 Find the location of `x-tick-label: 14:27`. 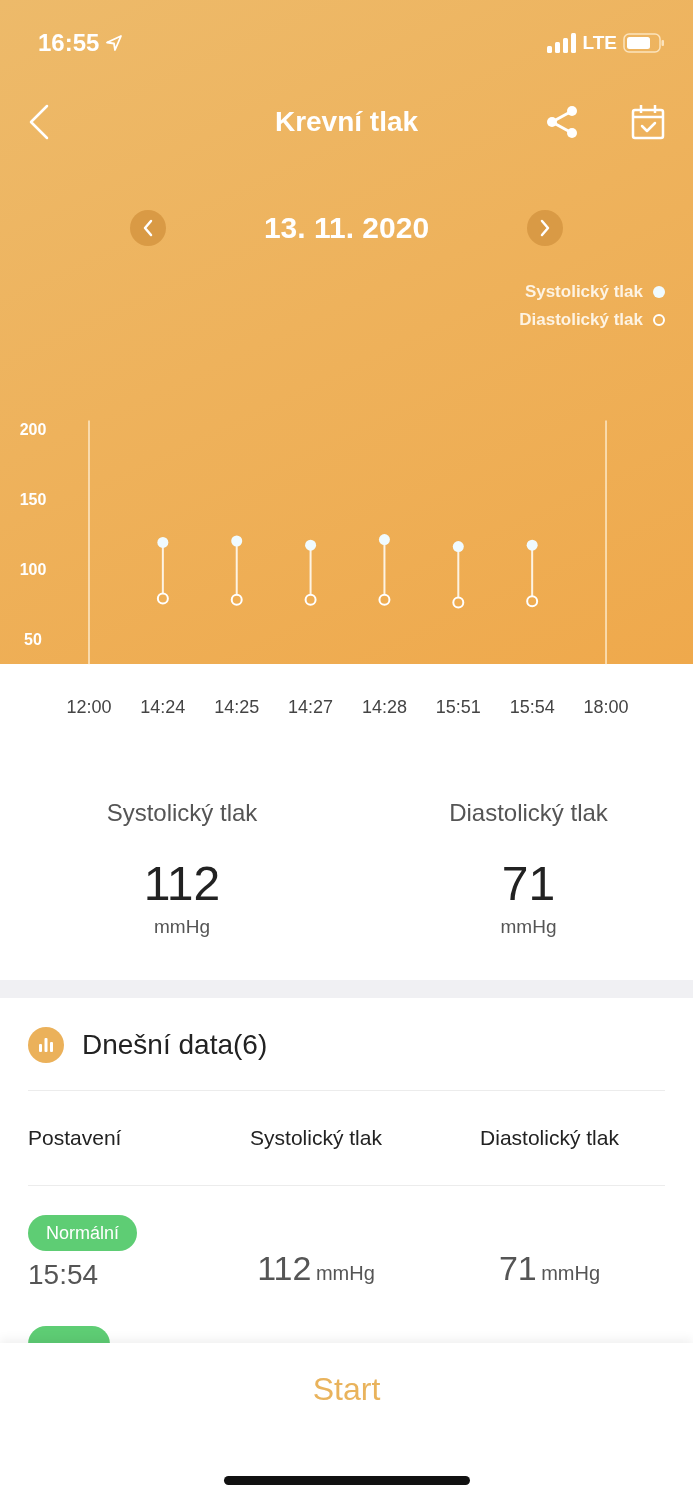

x-tick-label: 14:27 is located at coordinates (311, 707).